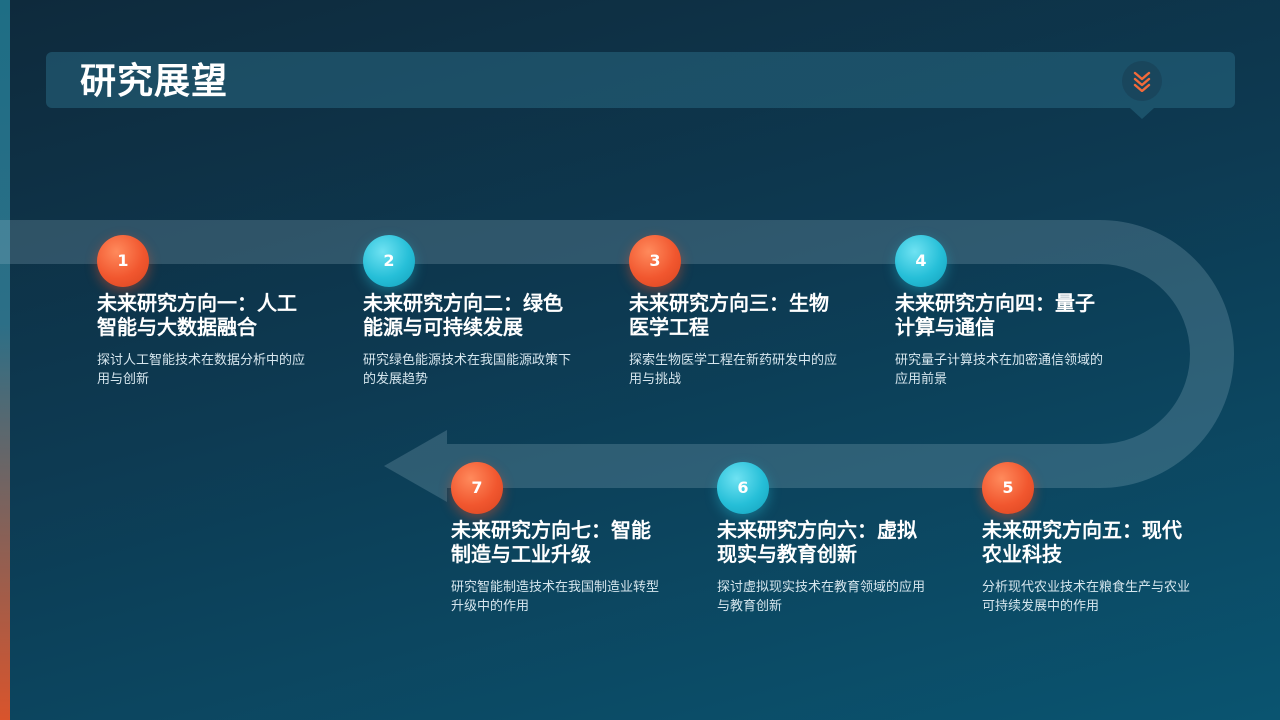  I want to click on step-badge: 5, so click(1008, 488).